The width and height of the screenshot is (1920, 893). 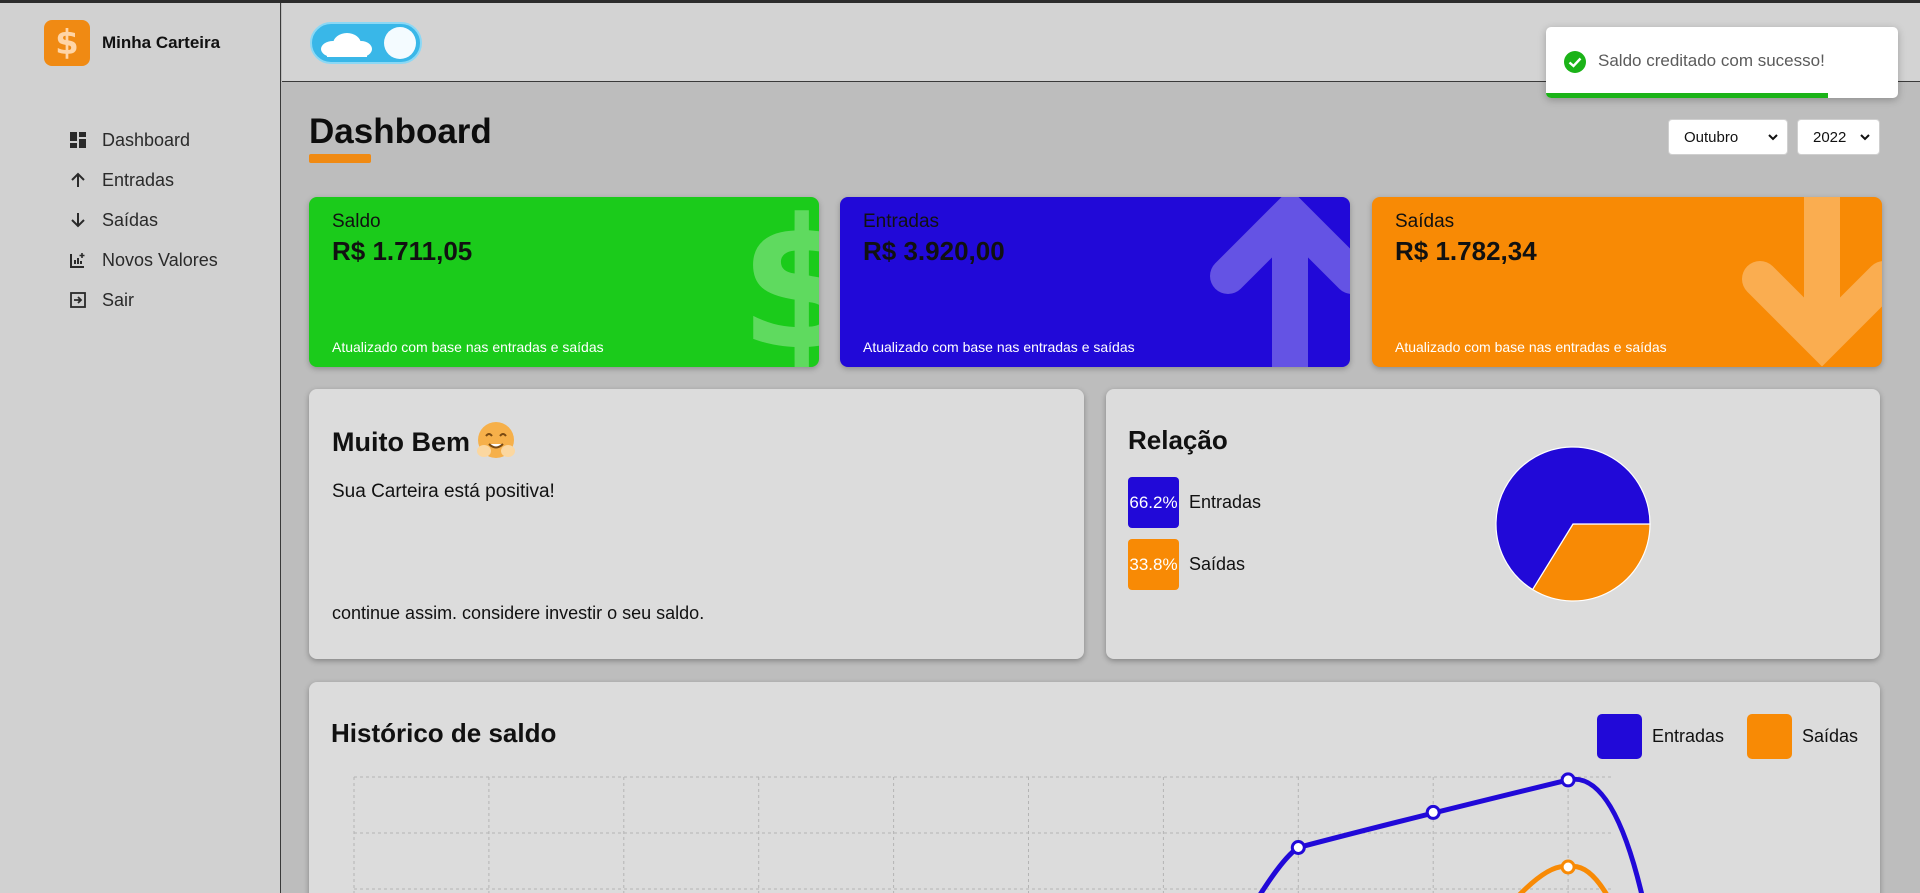 I want to click on dollar-icon: $, so click(x=784, y=282).